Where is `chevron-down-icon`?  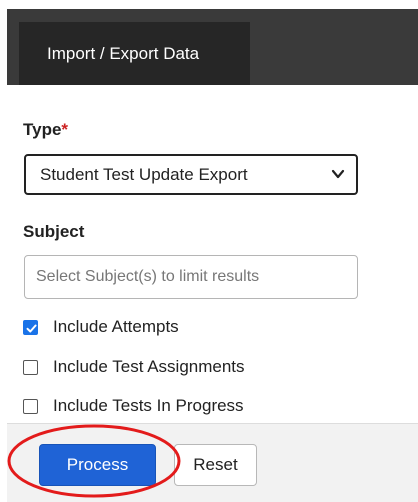
chevron-down-icon is located at coordinates (338, 174).